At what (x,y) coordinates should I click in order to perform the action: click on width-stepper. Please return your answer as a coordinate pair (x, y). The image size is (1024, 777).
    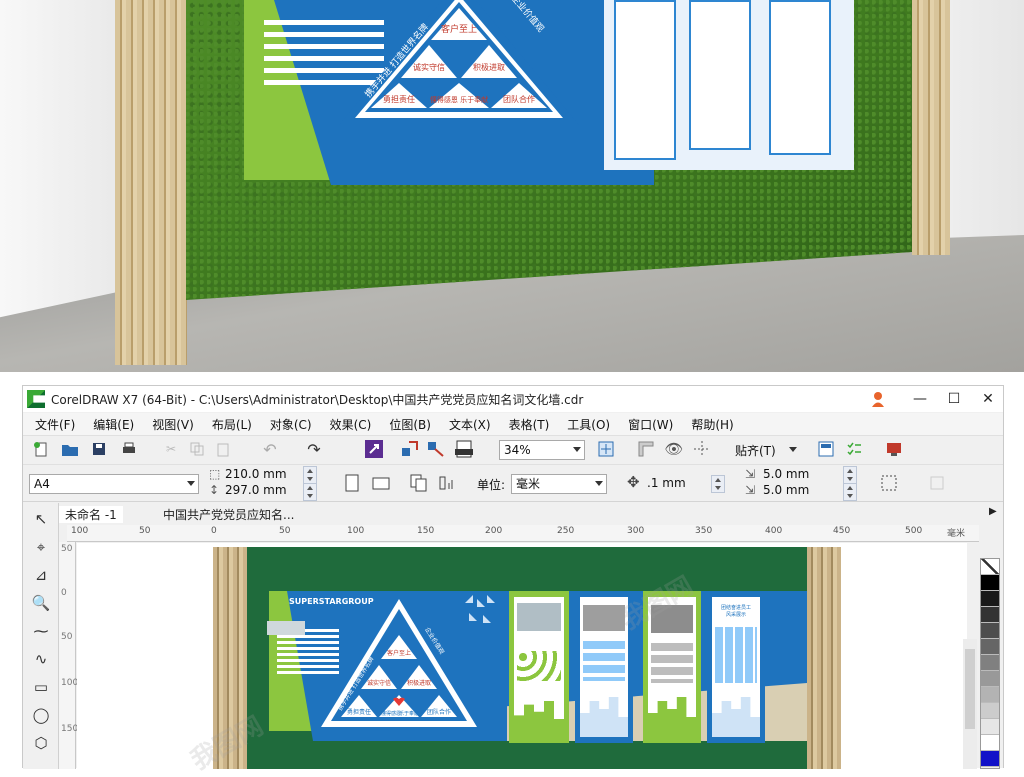
    Looking at the image, I should click on (310, 475).